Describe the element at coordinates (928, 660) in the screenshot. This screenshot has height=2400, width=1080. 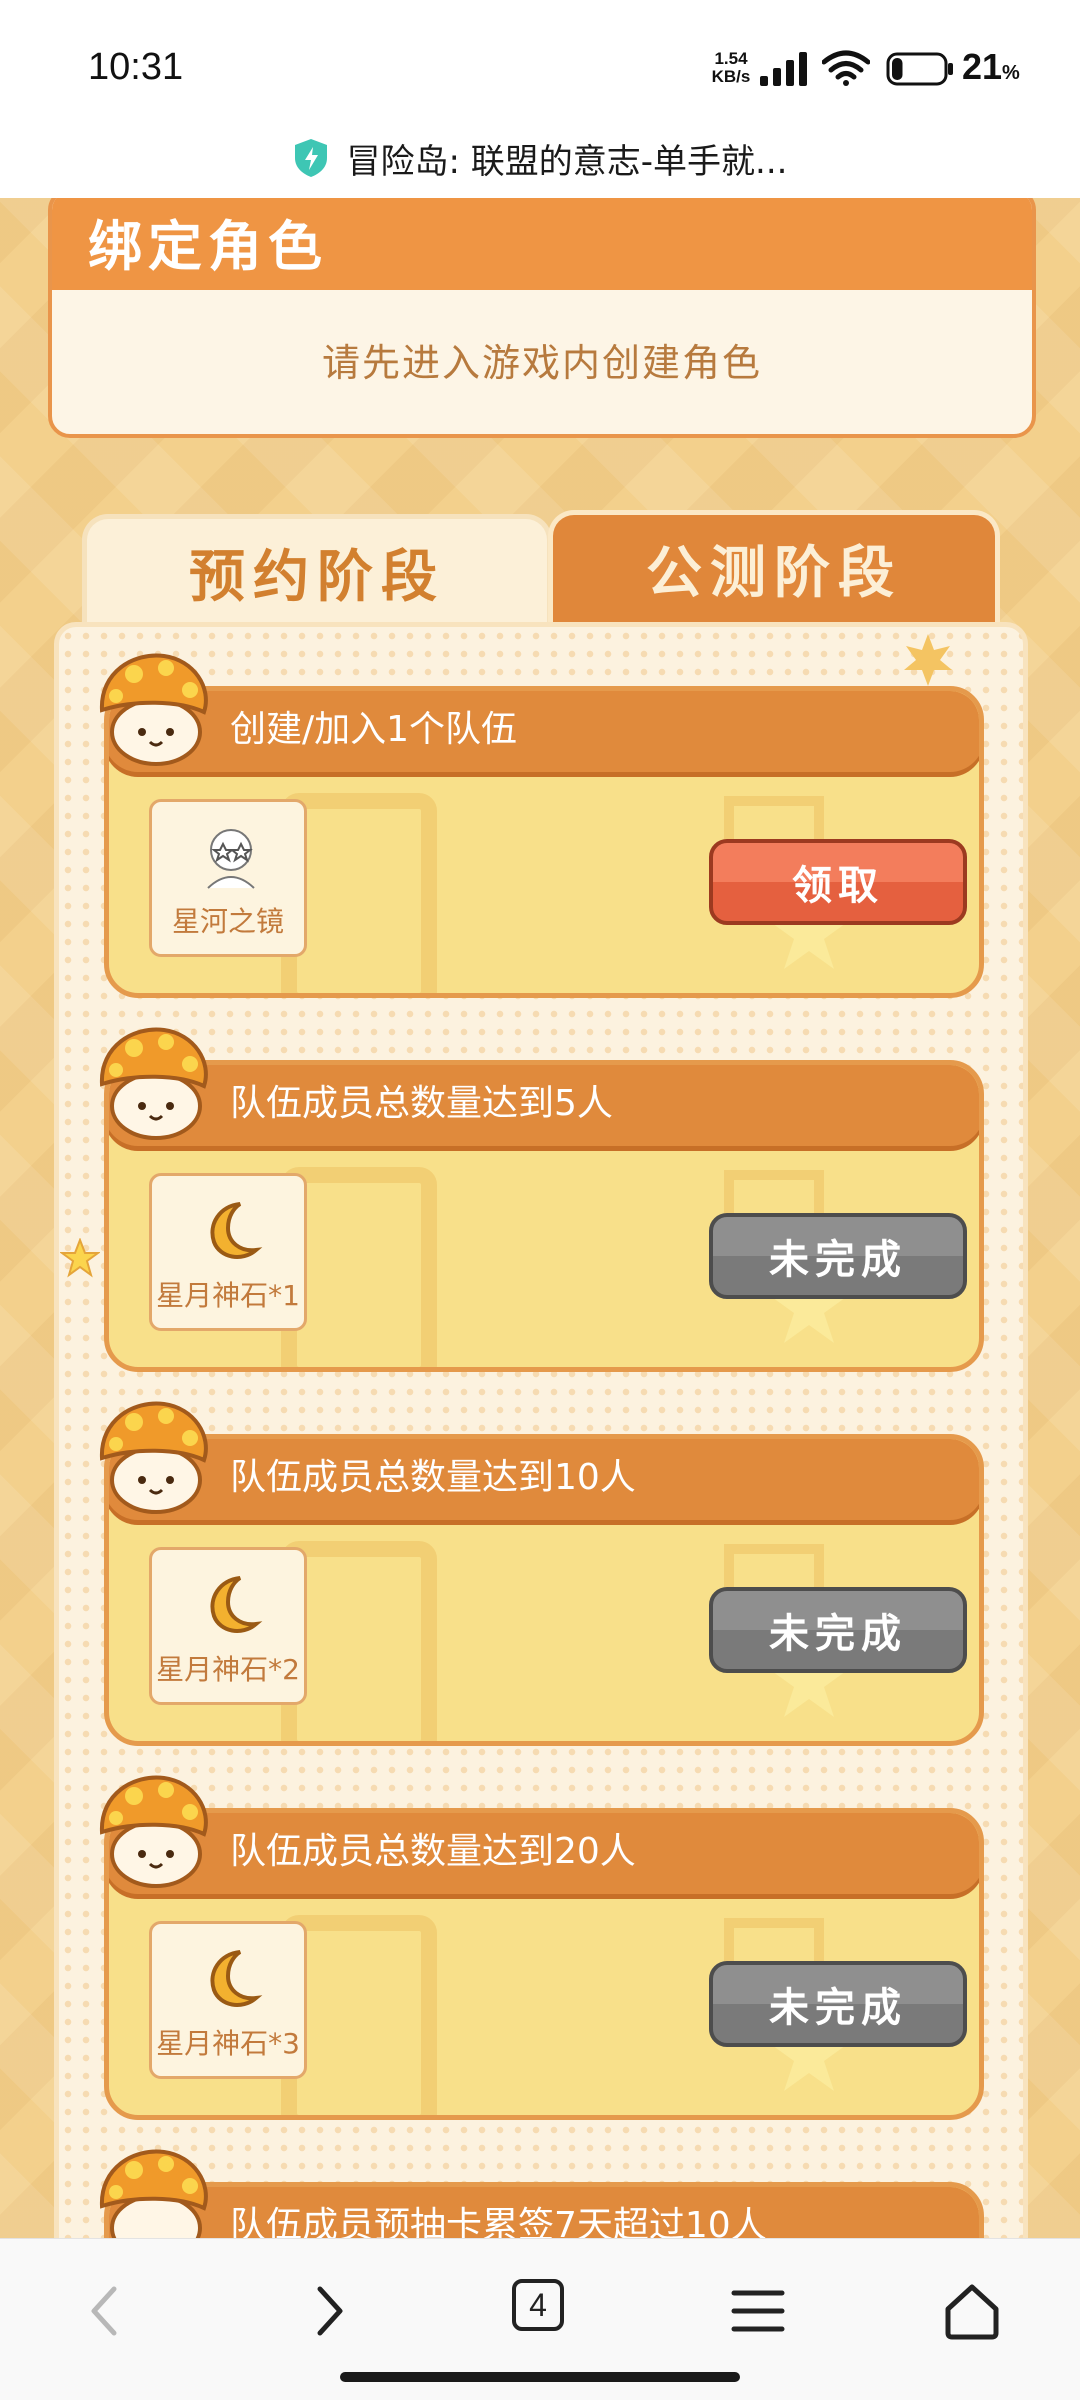
I see `maple-leaf-icon` at that location.